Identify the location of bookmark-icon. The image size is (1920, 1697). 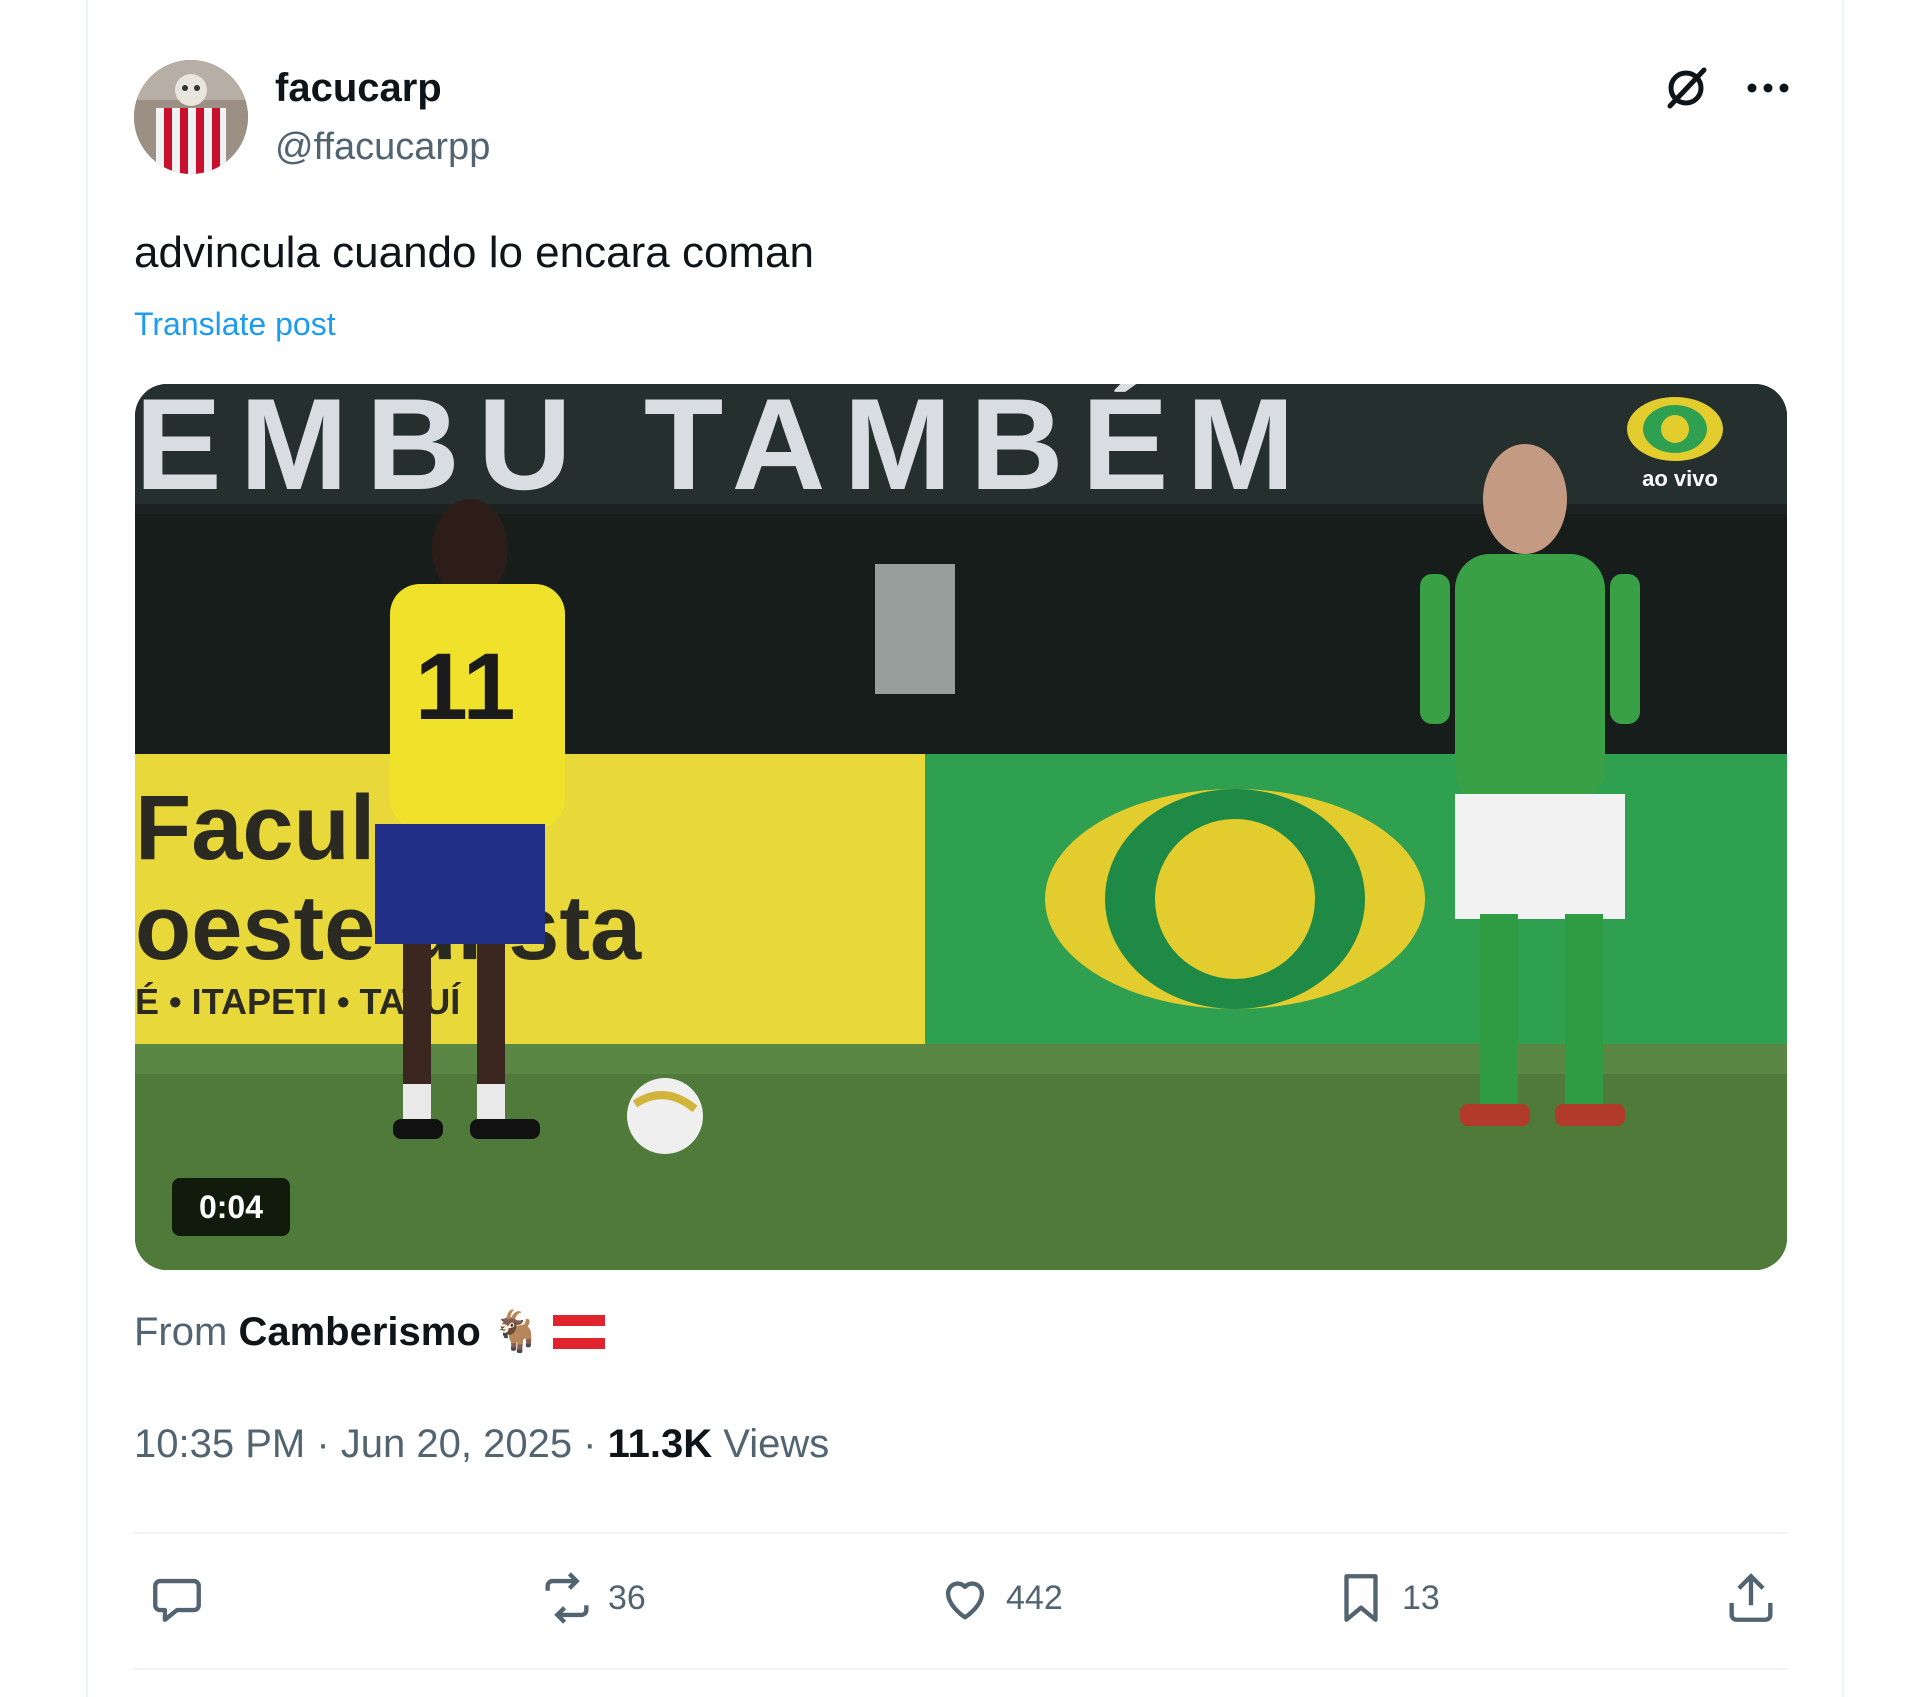
(1361, 1598).